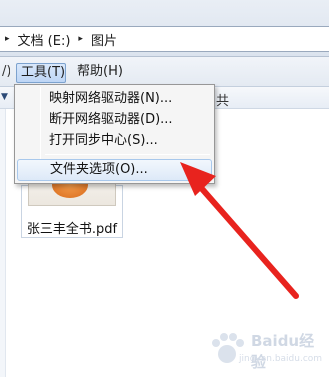  Describe the element at coordinates (41, 73) in the screenshot. I see `menu-tools: 工具(T)` at that location.